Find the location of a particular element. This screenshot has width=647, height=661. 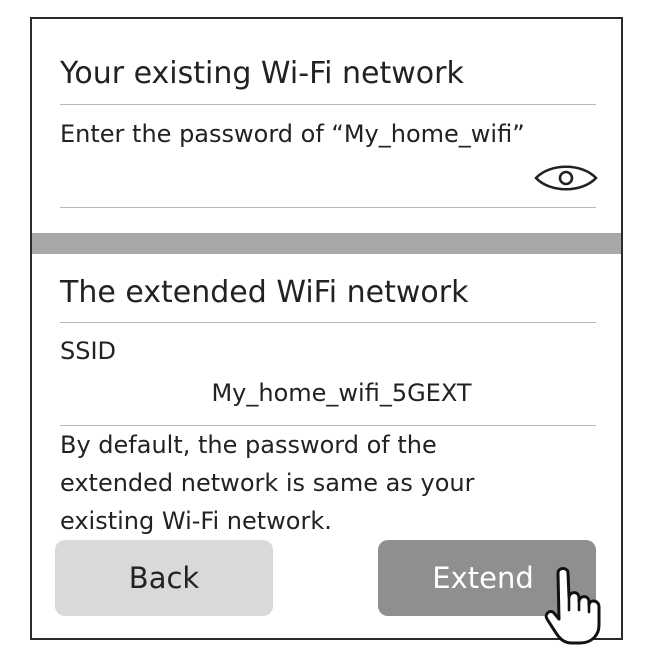

existing-network-heading: Your existing Wi-Fi network is located at coordinates (262, 73).